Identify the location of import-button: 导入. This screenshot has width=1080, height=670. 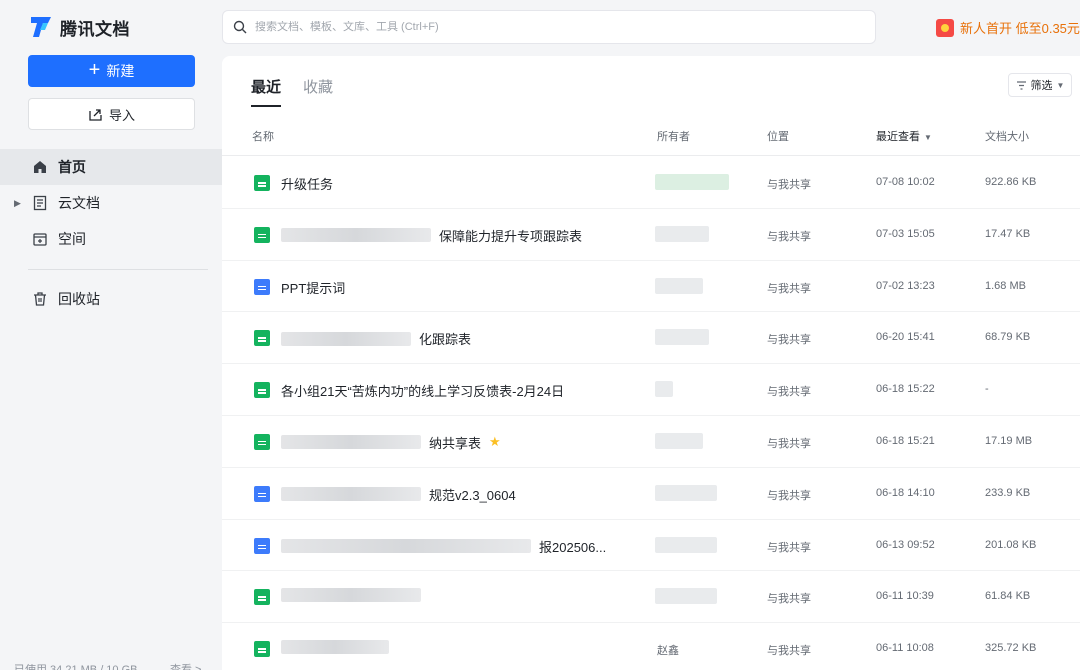
(111, 114).